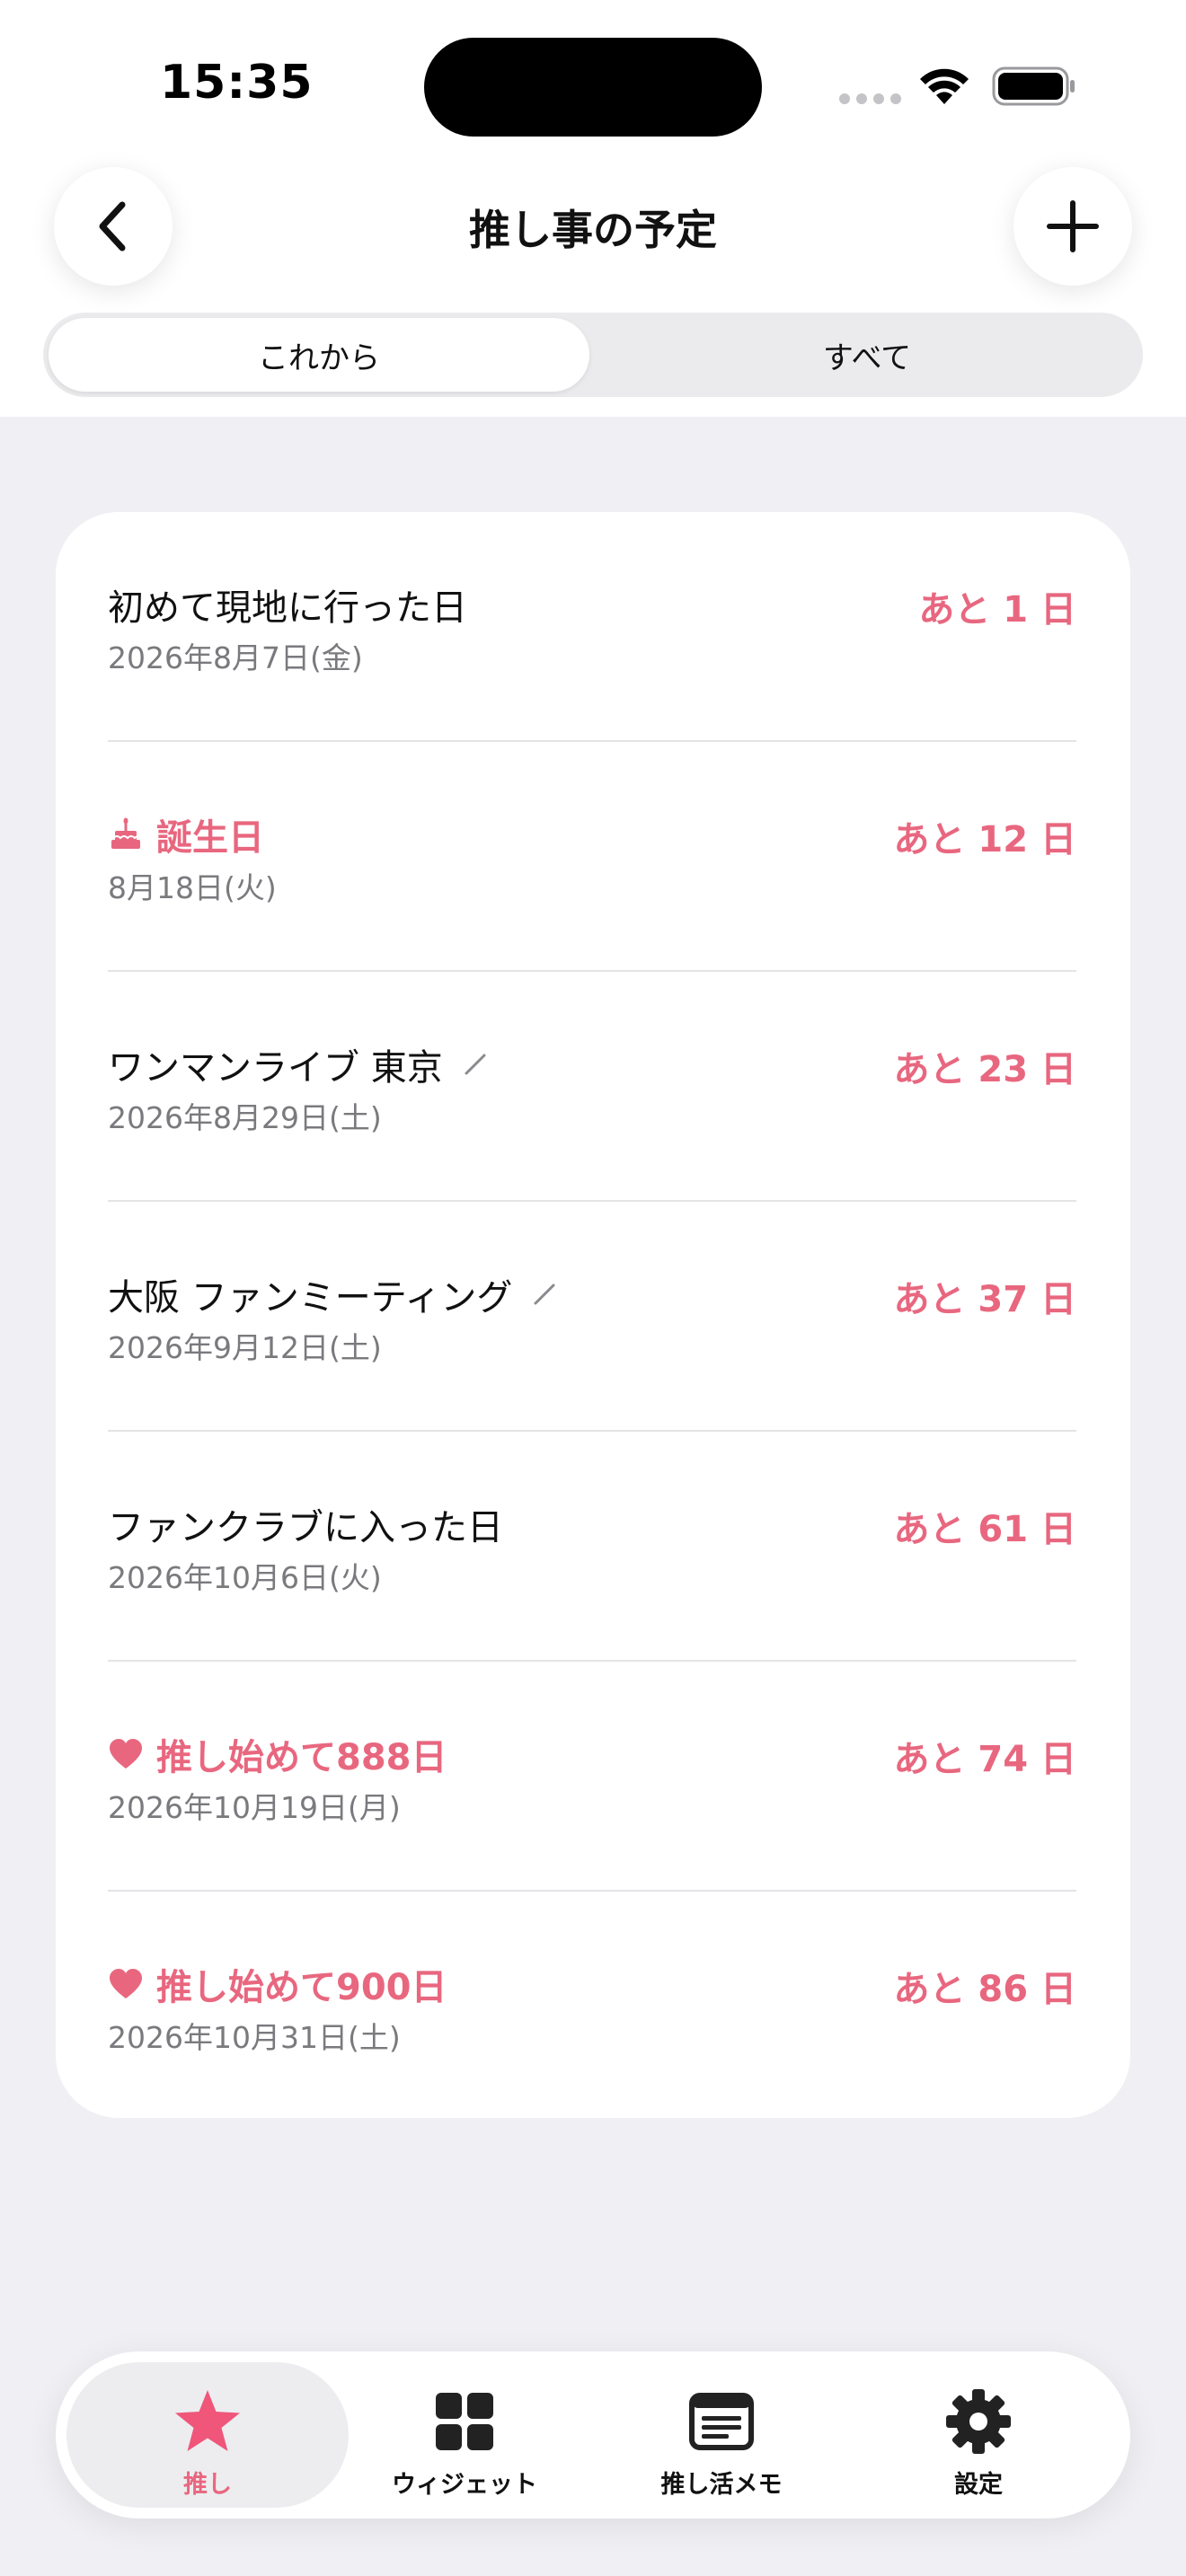 The width and height of the screenshot is (1186, 2576). I want to click on event-row: 推し始めて888日 2026年10月19日(月) あと 74 日, so click(593, 1777).